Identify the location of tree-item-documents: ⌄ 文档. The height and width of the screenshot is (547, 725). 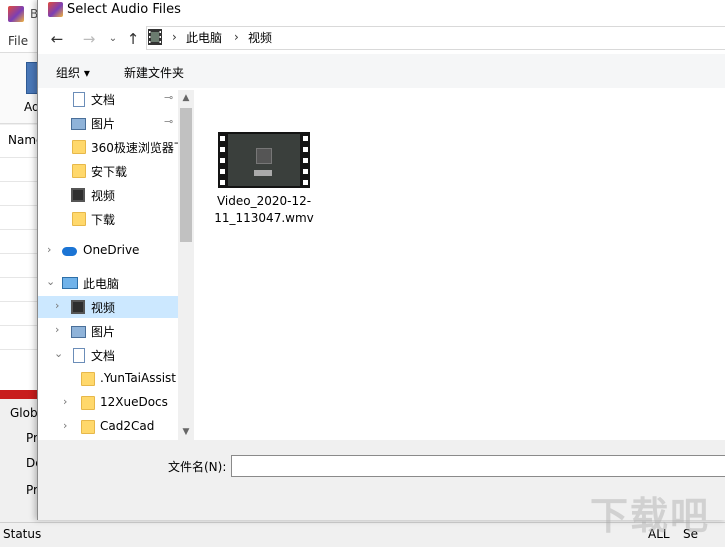
(108, 355).